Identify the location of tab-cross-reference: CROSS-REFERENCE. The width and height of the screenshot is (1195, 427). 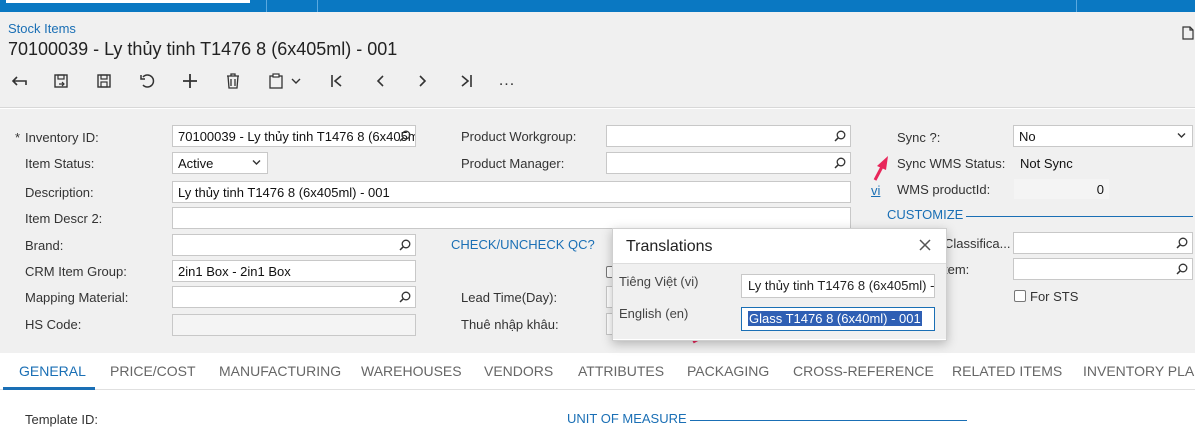
(863, 371).